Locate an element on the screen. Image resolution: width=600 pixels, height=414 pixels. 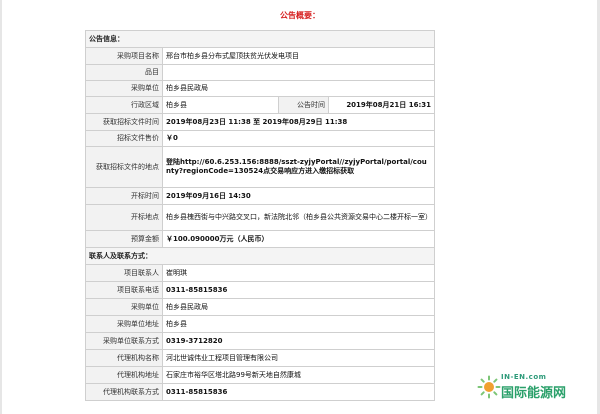
section-row-notice-info: 公告信息： is located at coordinates (260, 39).